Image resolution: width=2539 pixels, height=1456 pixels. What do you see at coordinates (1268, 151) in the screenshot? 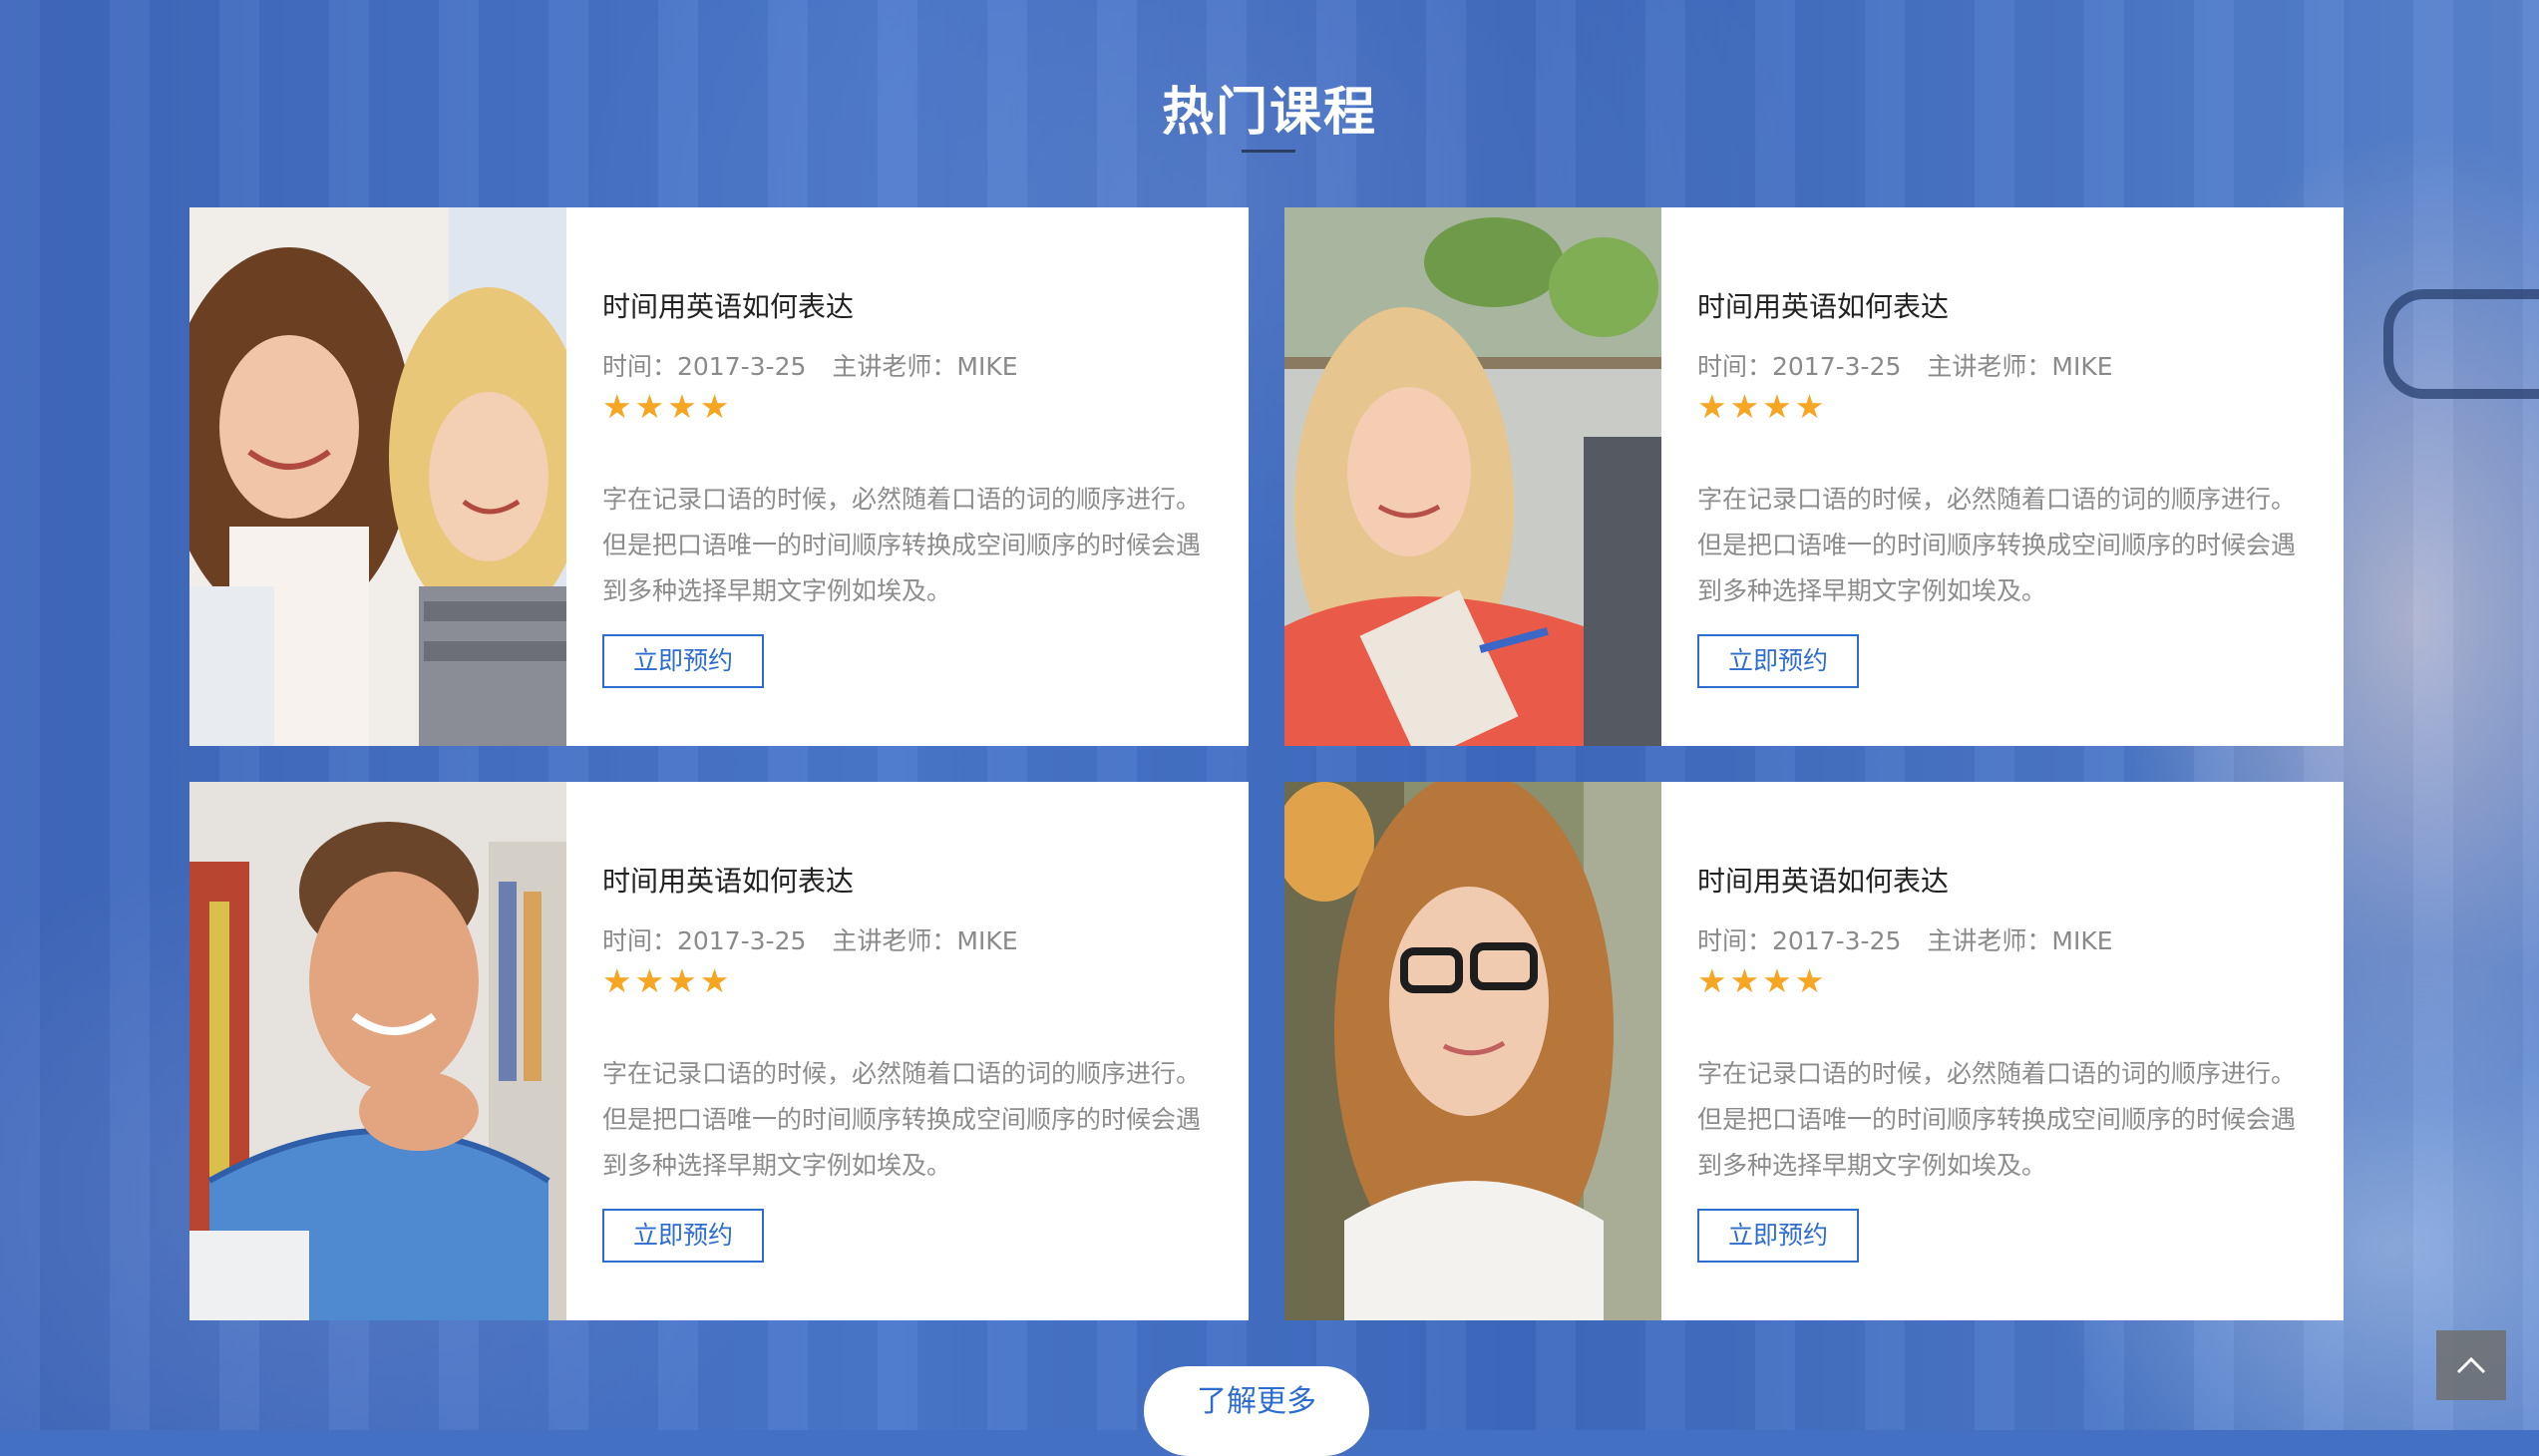
I see `title-underline` at bounding box center [1268, 151].